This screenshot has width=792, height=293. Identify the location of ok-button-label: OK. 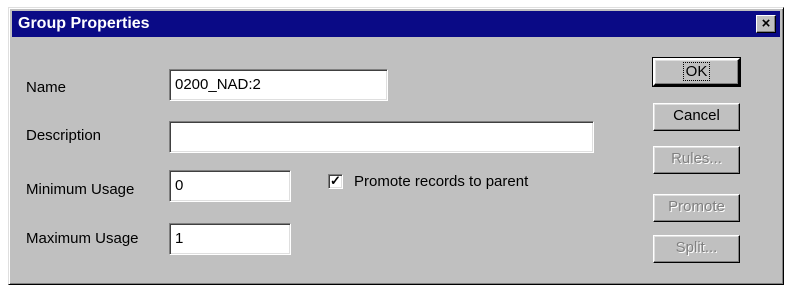
(696, 71).